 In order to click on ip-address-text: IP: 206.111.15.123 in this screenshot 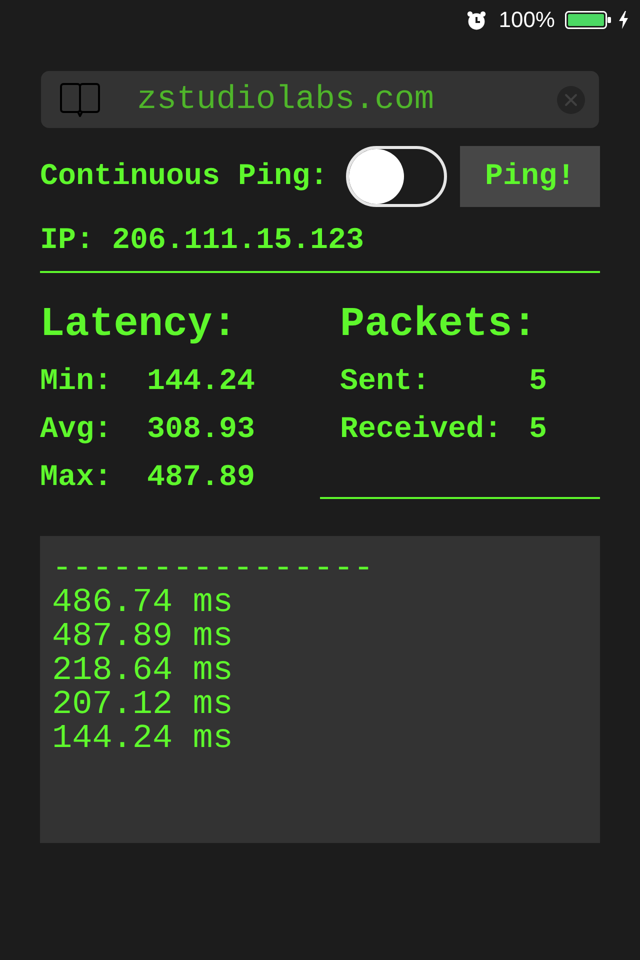, I will do `click(202, 241)`.